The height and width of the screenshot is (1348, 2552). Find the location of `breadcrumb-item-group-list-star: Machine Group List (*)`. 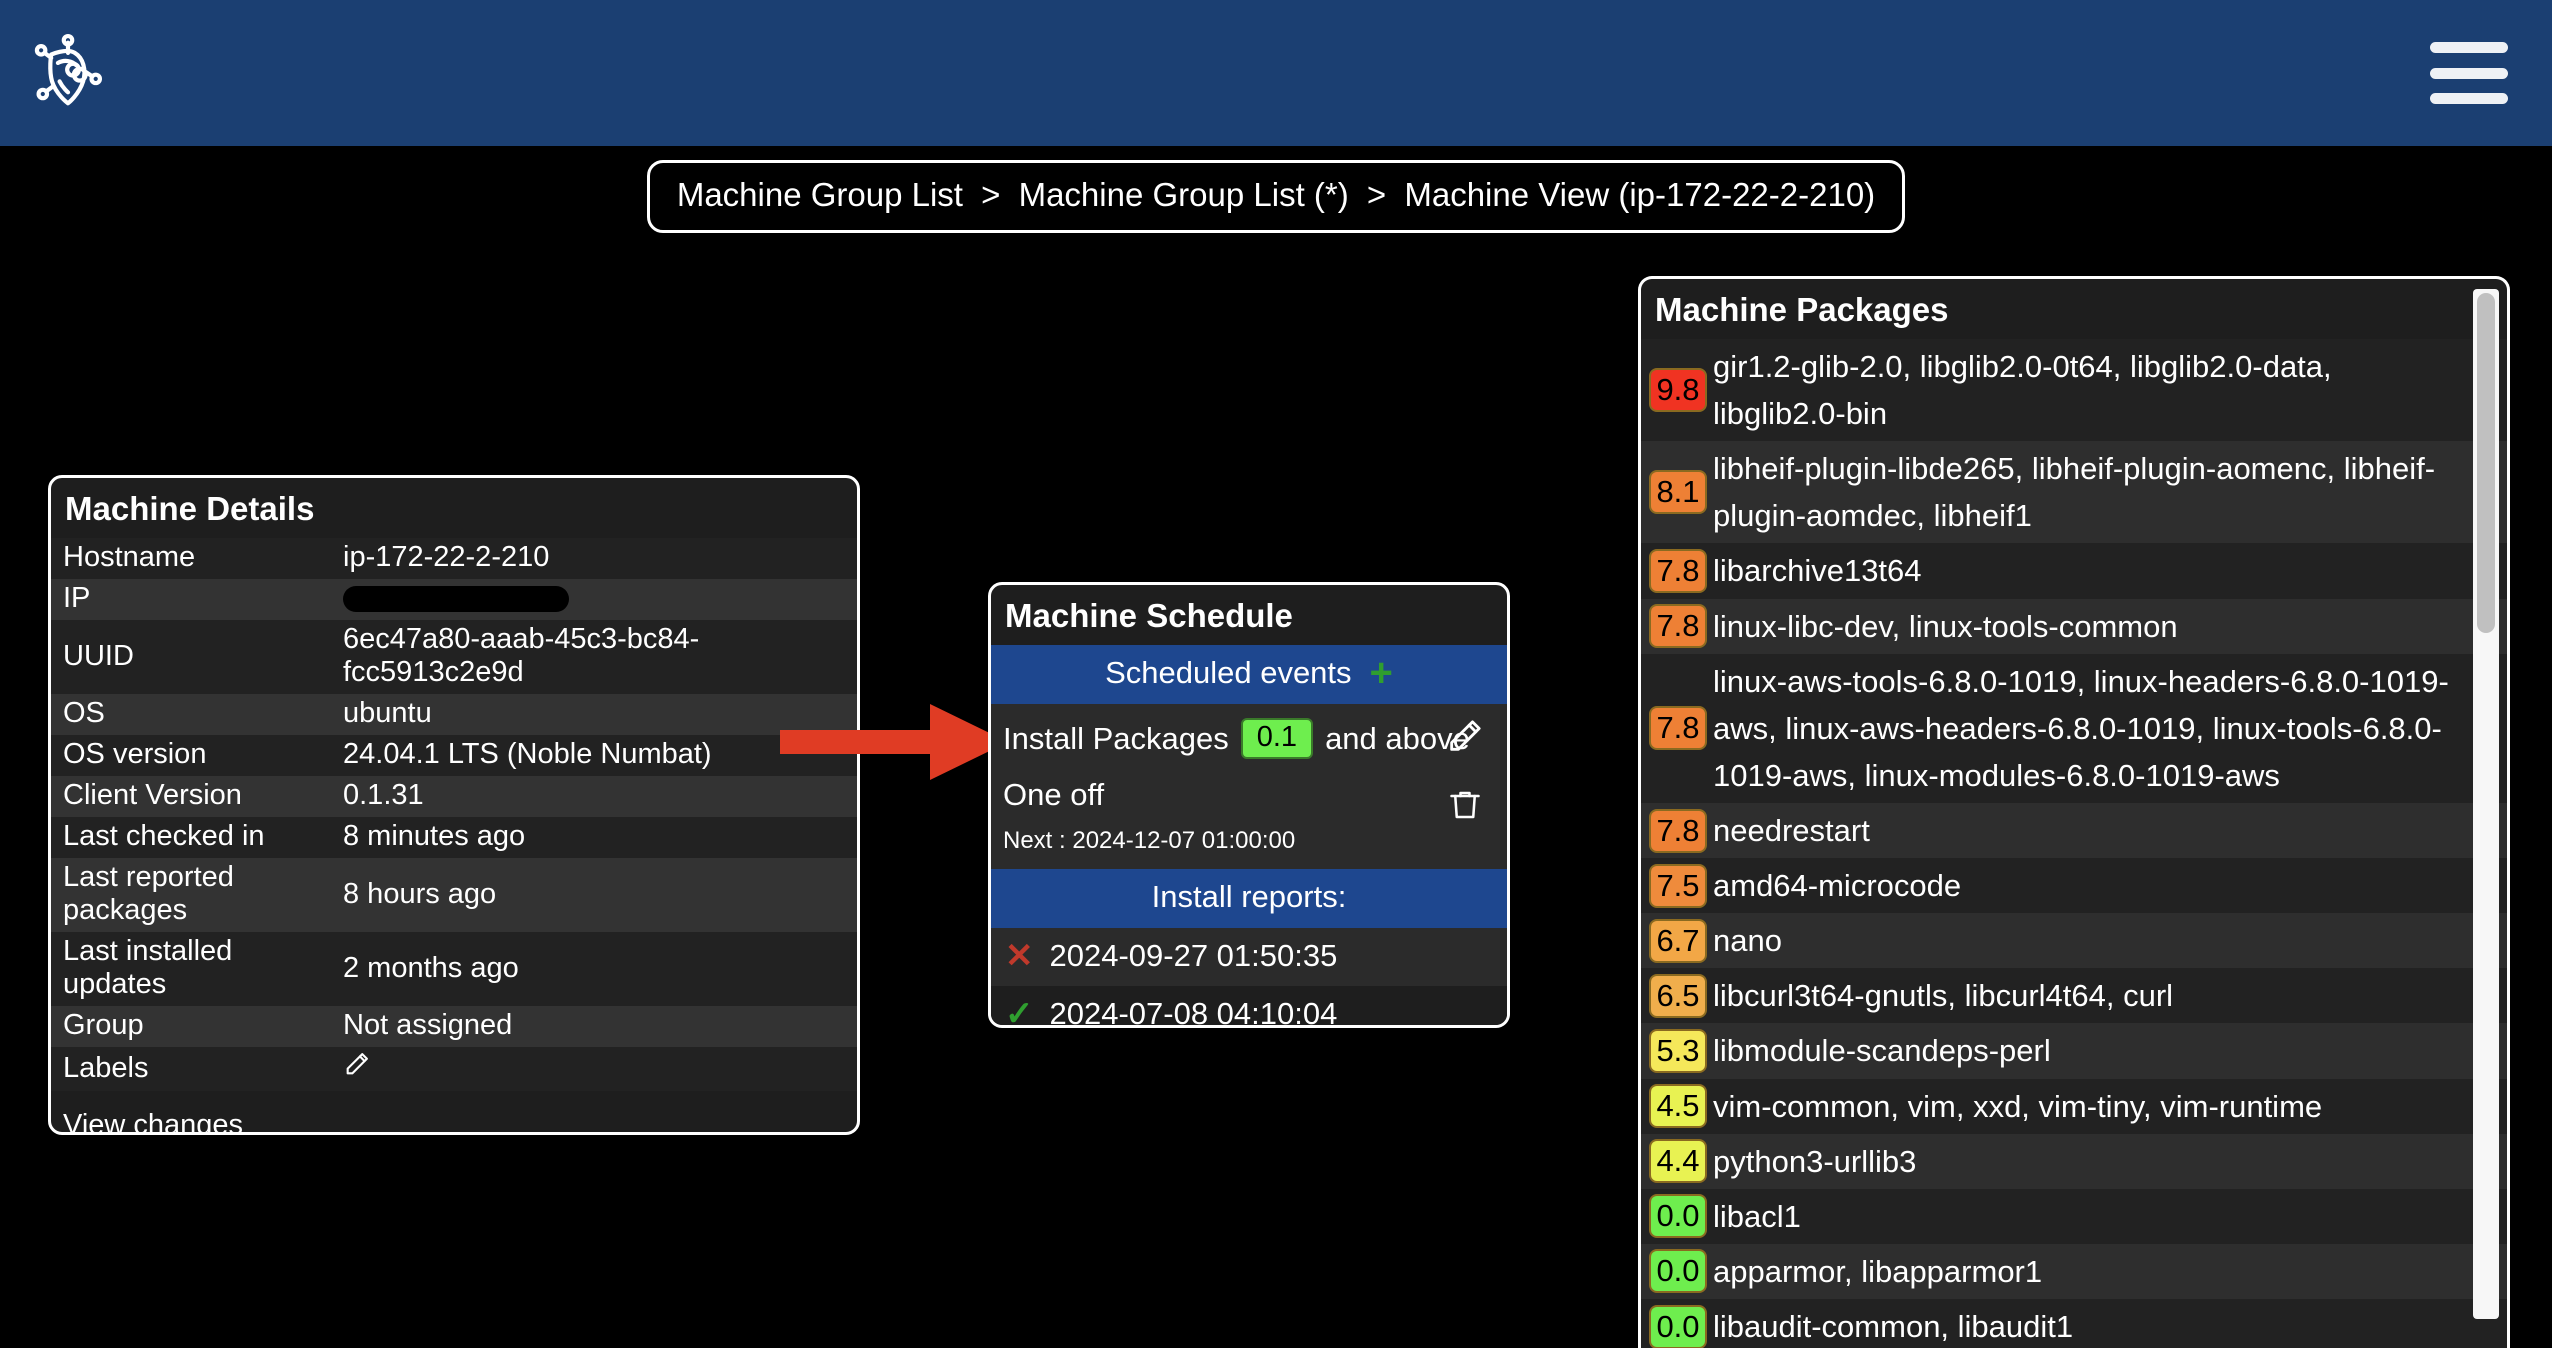

breadcrumb-item-group-list-star: Machine Group List (*) is located at coordinates (1184, 194).